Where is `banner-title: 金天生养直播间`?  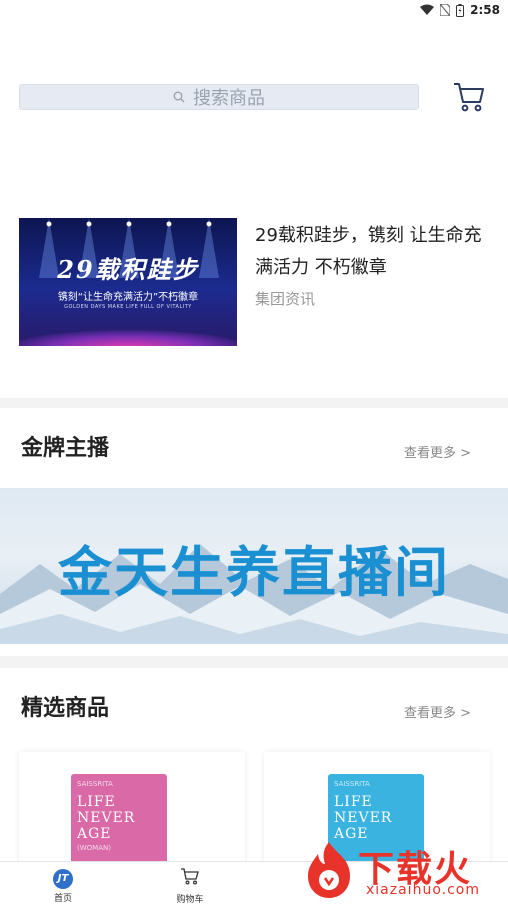
banner-title: 金天生养直播间 is located at coordinates (254, 572).